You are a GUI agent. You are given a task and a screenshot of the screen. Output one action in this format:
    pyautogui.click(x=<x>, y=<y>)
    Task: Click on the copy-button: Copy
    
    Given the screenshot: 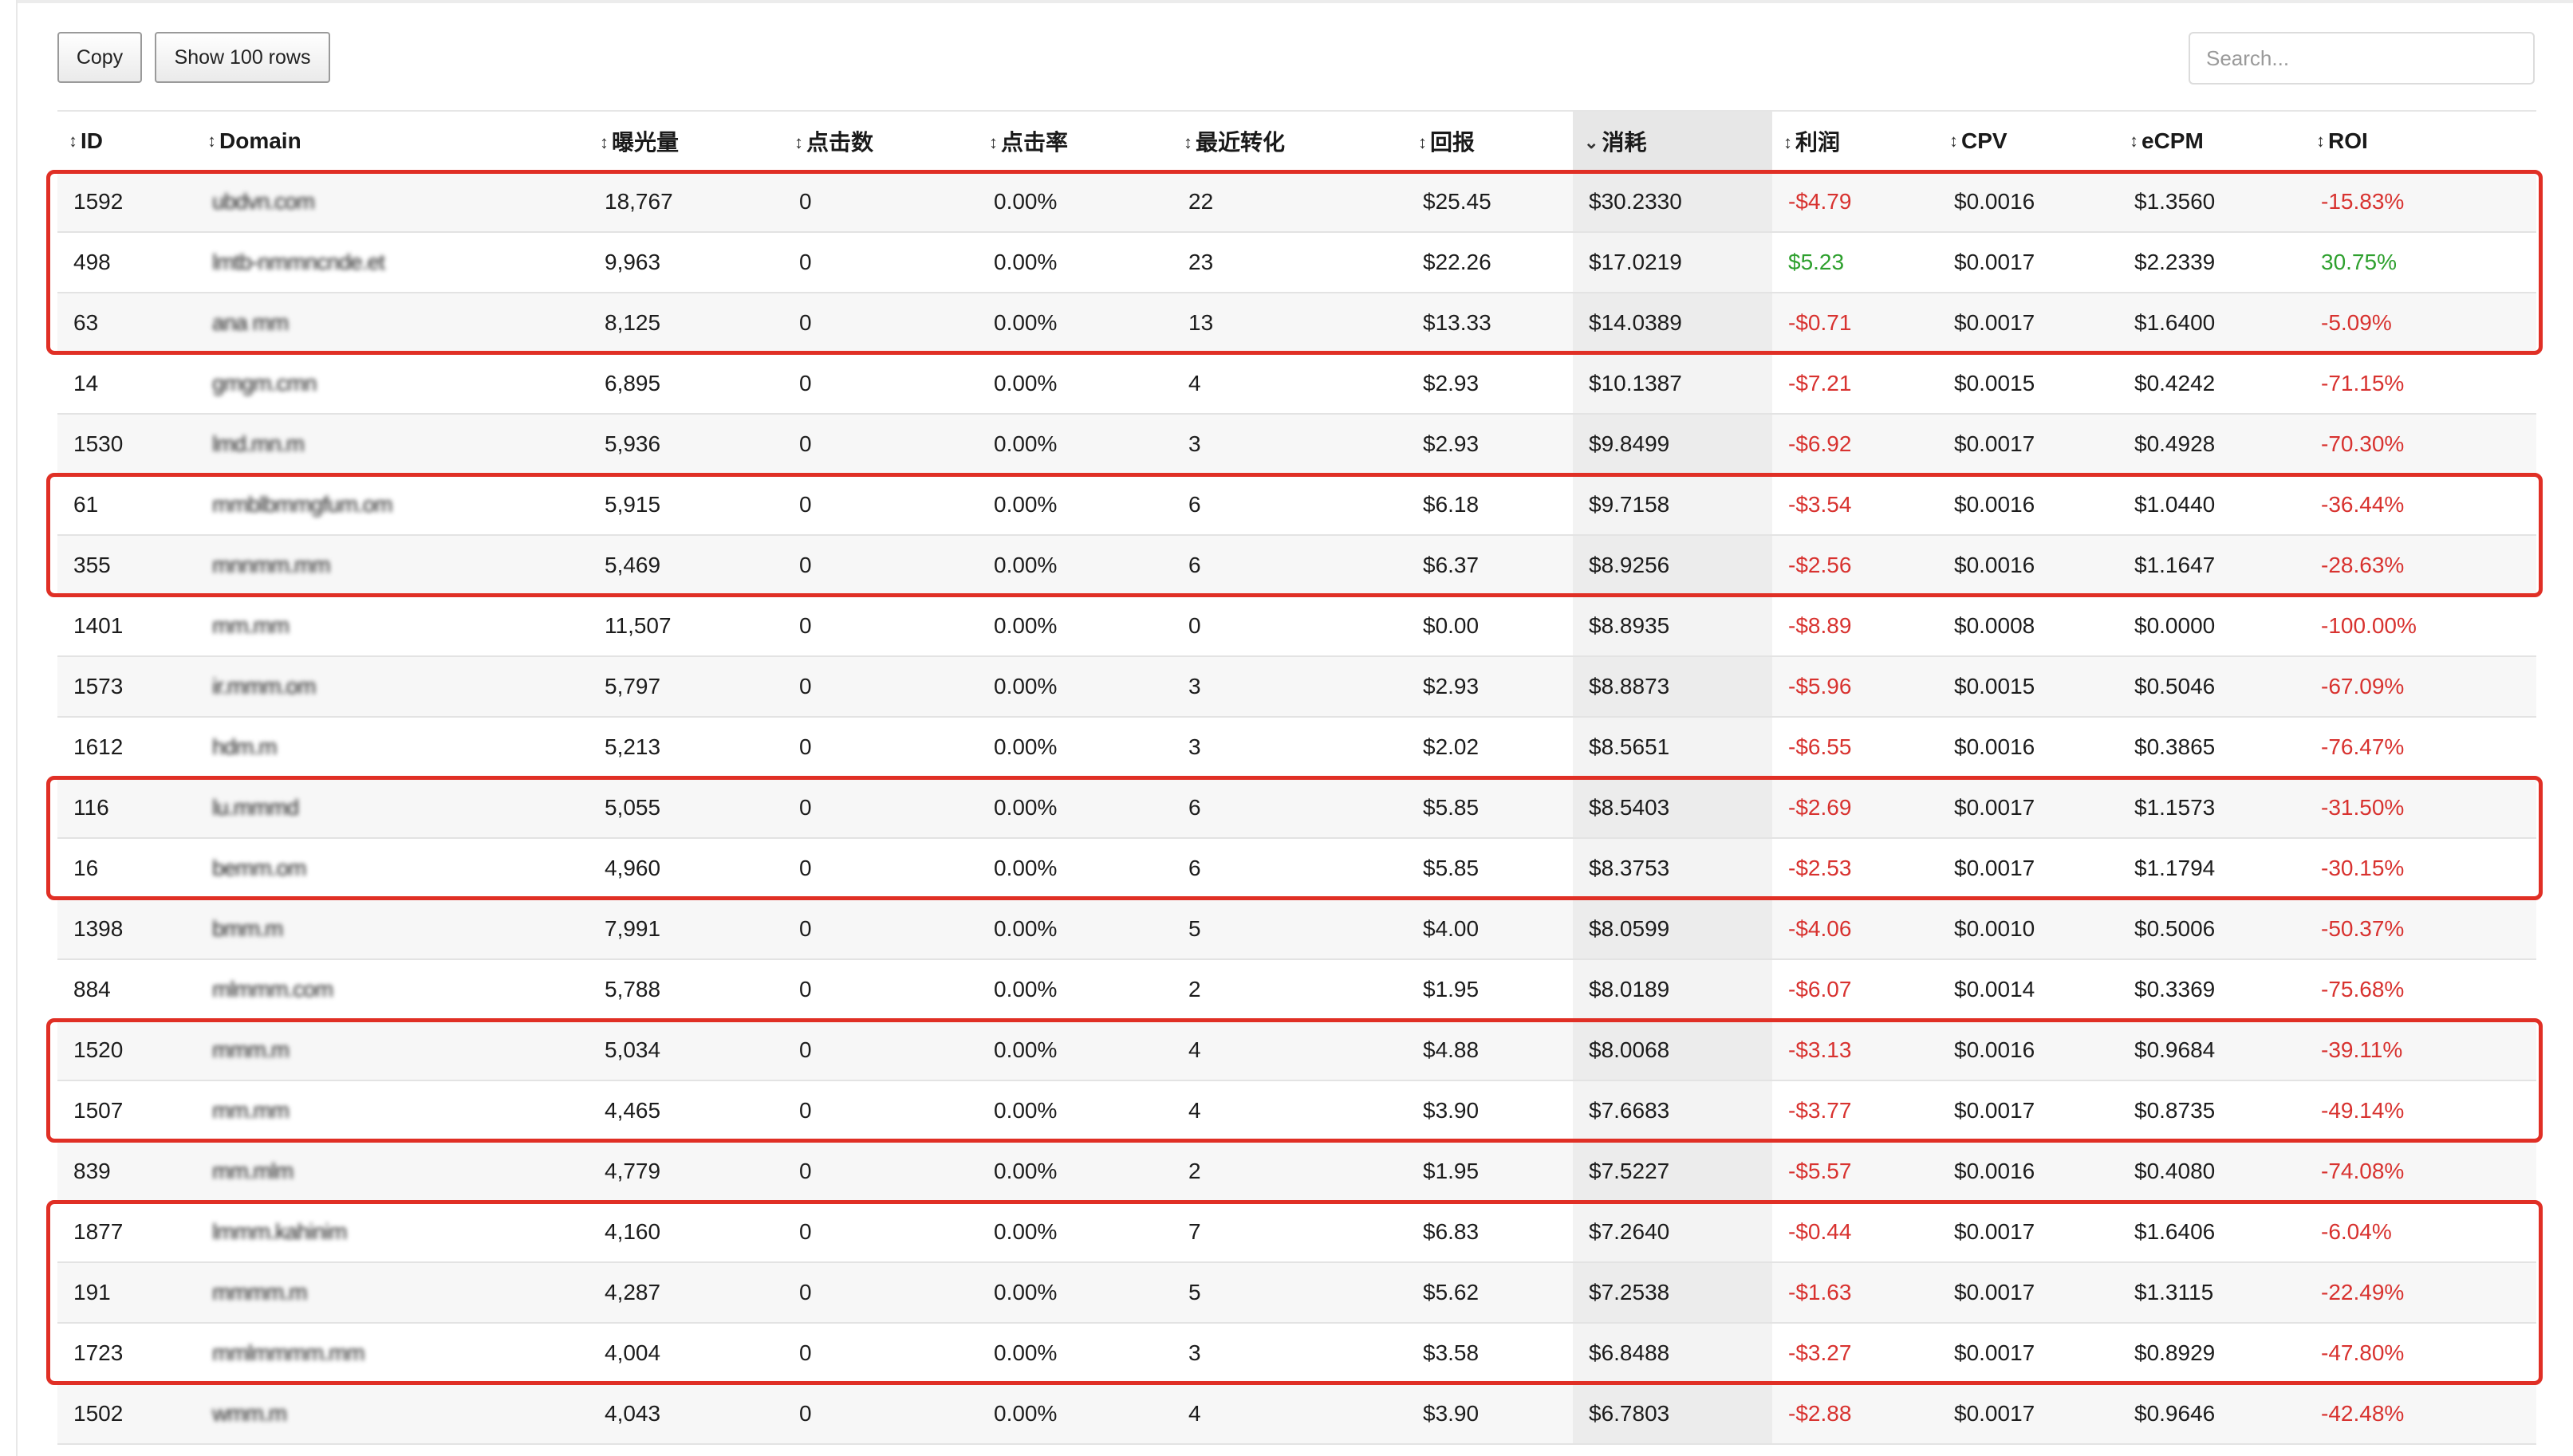 What is the action you would take?
    pyautogui.click(x=99, y=57)
    